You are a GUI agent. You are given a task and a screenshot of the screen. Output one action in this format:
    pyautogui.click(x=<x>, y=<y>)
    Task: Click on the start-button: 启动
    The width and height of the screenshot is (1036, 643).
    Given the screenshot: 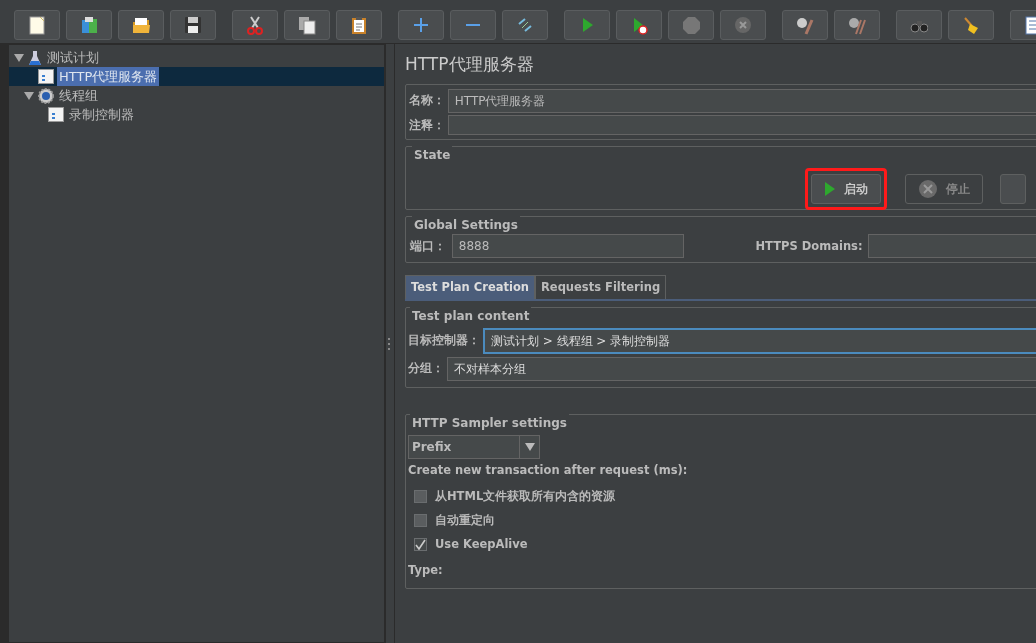 What is the action you would take?
    pyautogui.click(x=846, y=189)
    